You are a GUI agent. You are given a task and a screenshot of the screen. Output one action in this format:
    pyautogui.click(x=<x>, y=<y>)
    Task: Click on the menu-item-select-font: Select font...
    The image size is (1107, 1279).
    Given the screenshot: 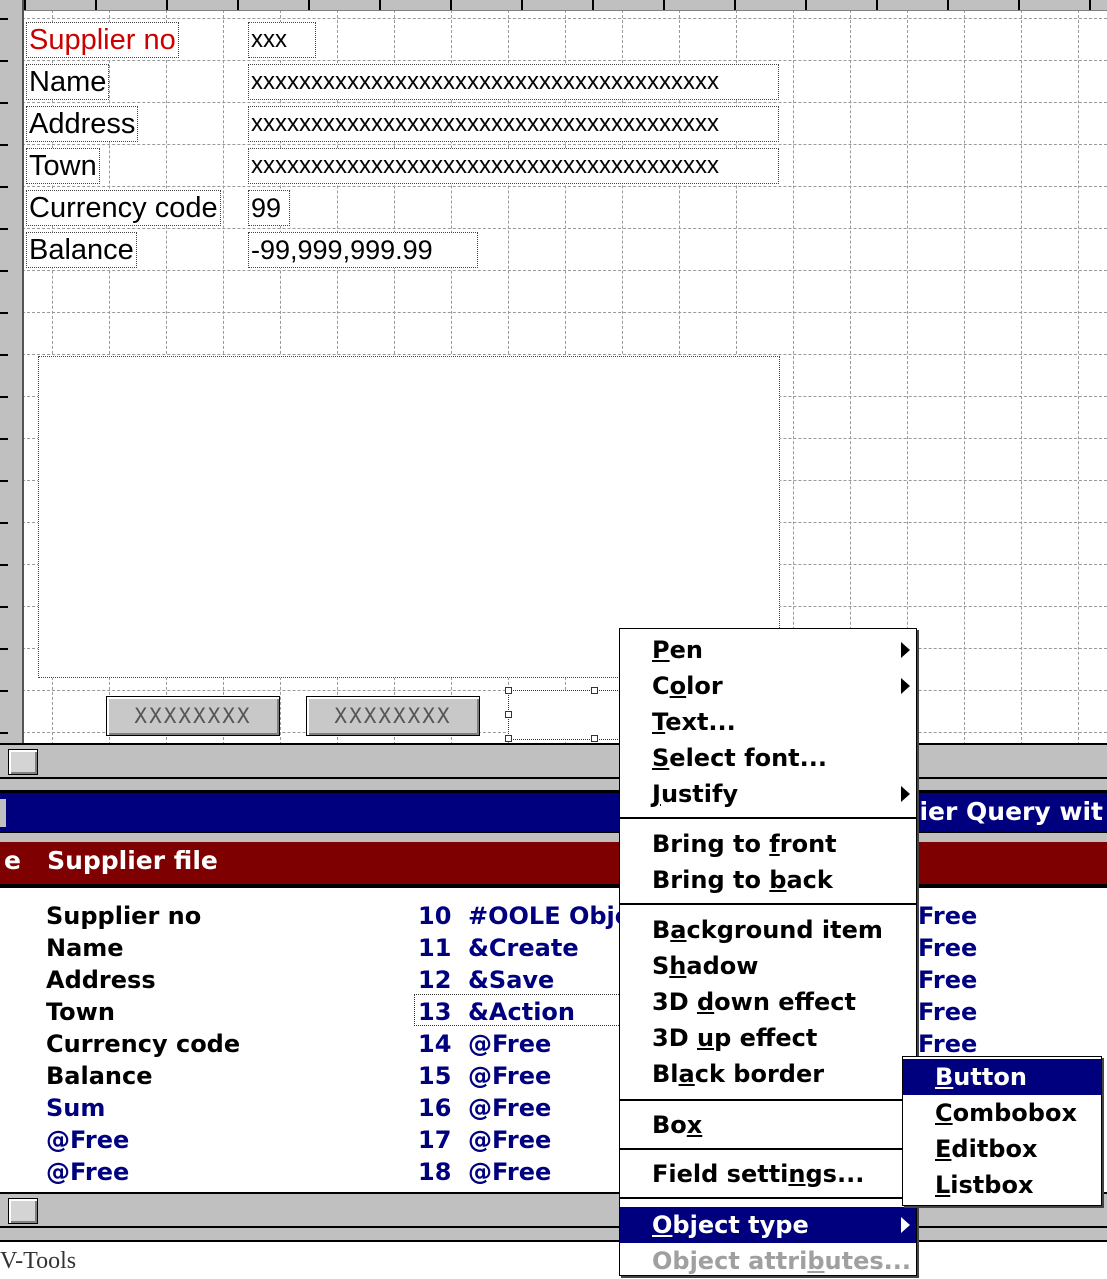 What is the action you would take?
    pyautogui.click(x=768, y=758)
    